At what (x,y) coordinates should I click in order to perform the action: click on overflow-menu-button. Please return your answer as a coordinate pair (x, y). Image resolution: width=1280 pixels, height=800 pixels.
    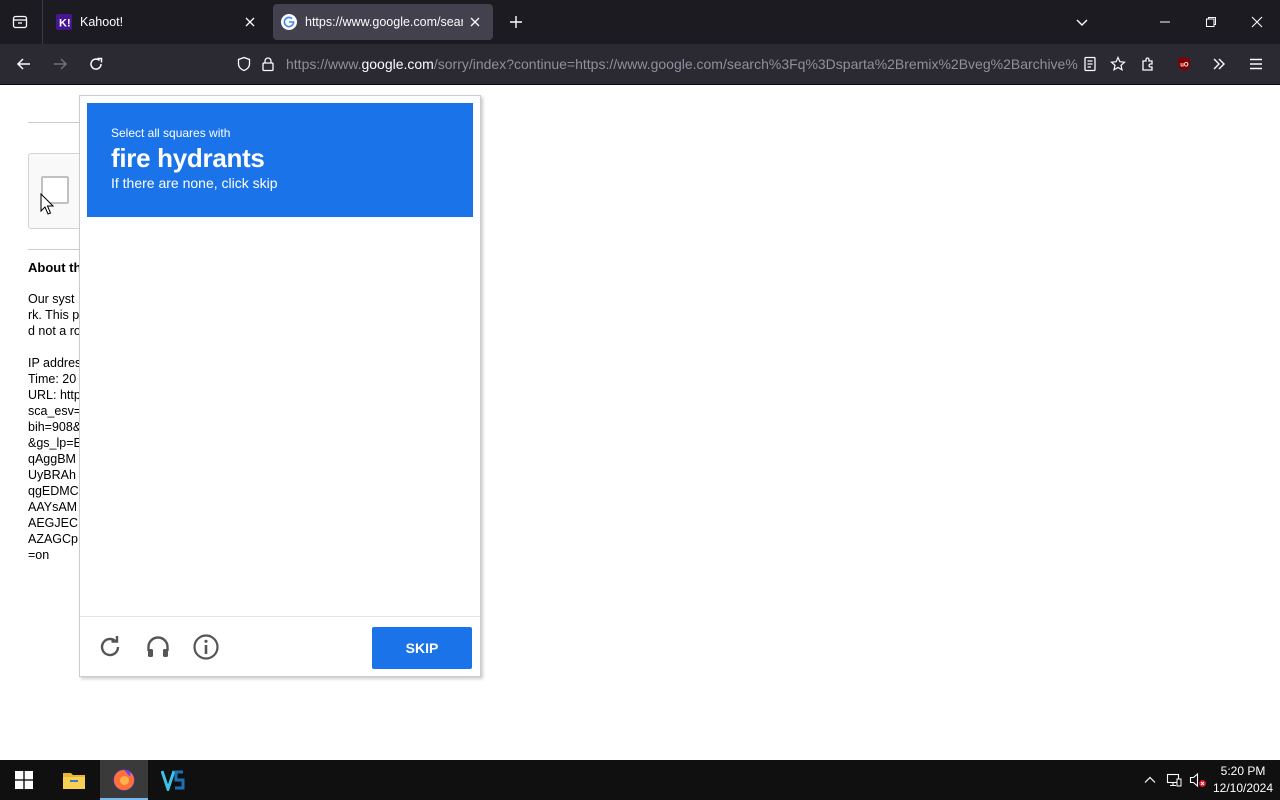
    Looking at the image, I should click on (1219, 64).